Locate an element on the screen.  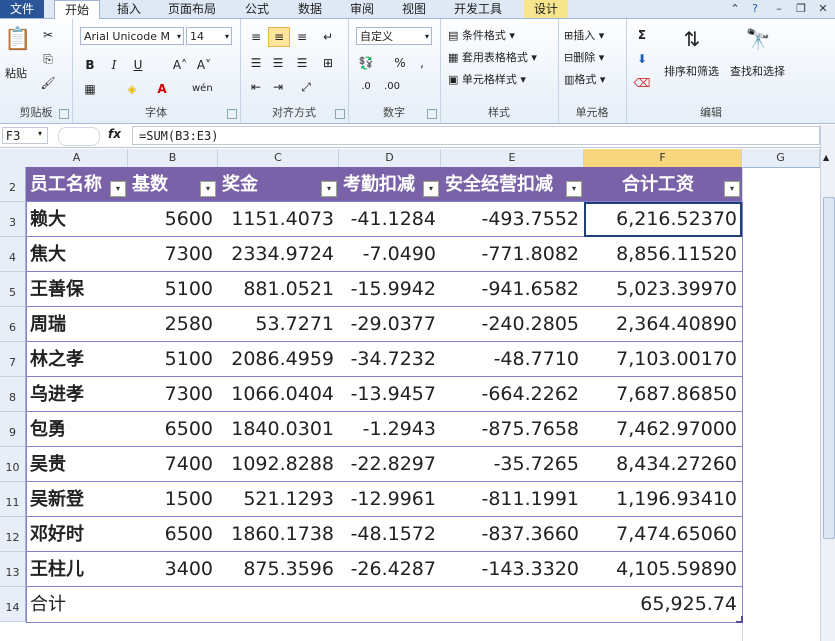
table-cell: 乌进孝 is located at coordinates (77, 394).